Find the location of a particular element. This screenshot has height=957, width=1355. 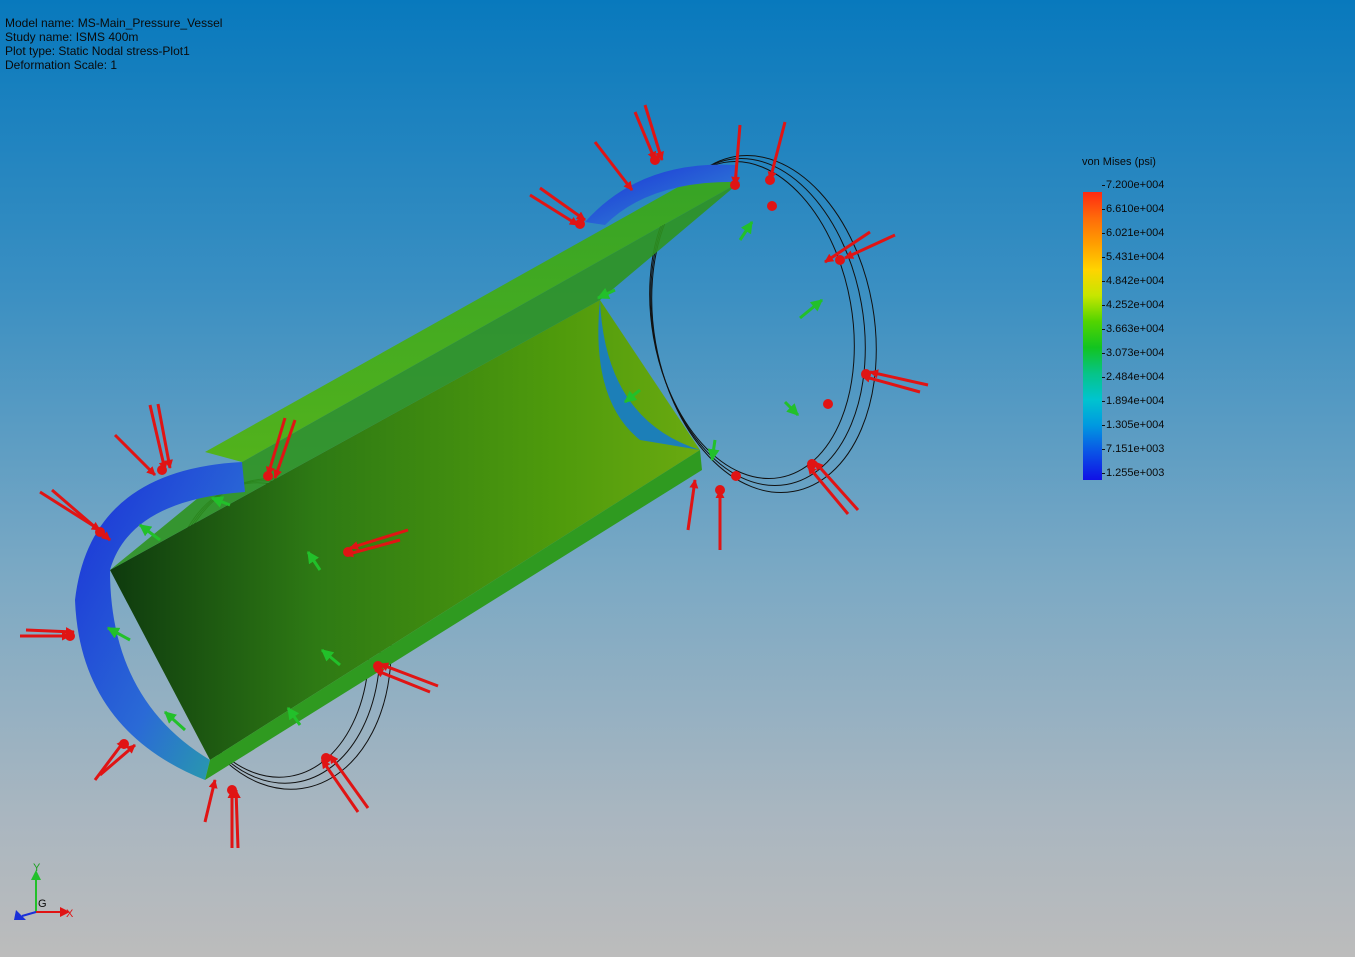

legend-color-bar is located at coordinates (1092, 336).